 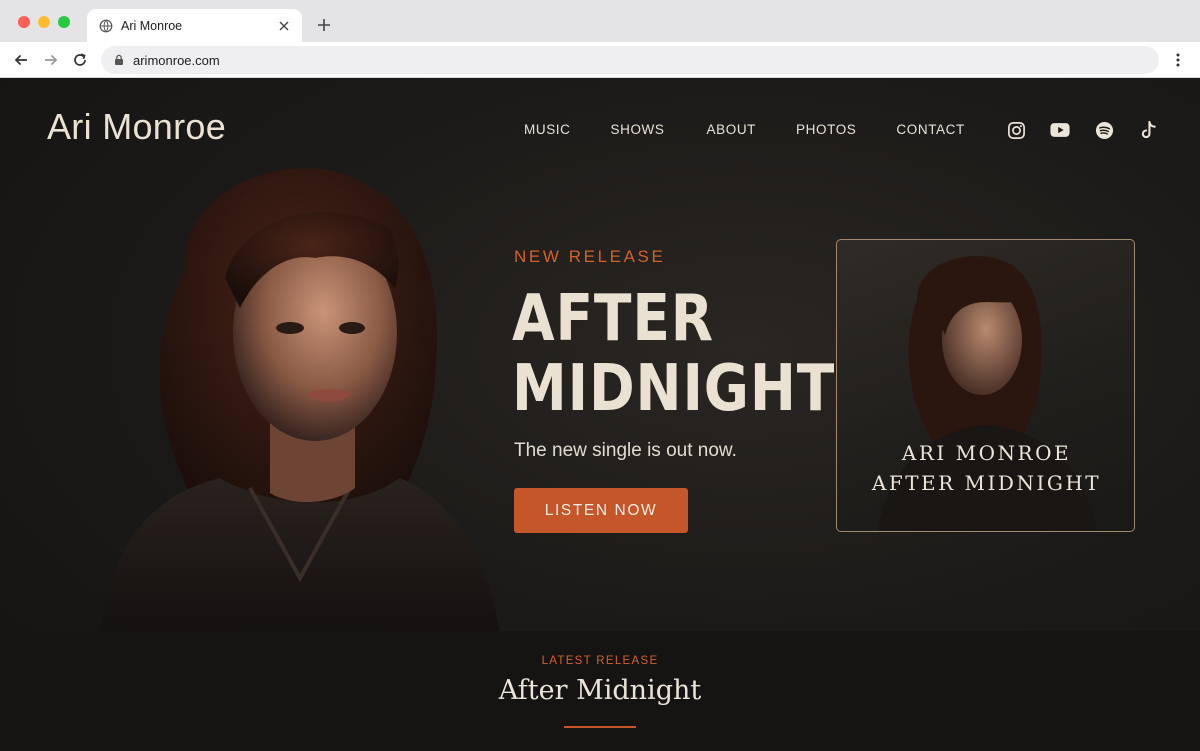 I want to click on window-controls, so click(x=44, y=22).